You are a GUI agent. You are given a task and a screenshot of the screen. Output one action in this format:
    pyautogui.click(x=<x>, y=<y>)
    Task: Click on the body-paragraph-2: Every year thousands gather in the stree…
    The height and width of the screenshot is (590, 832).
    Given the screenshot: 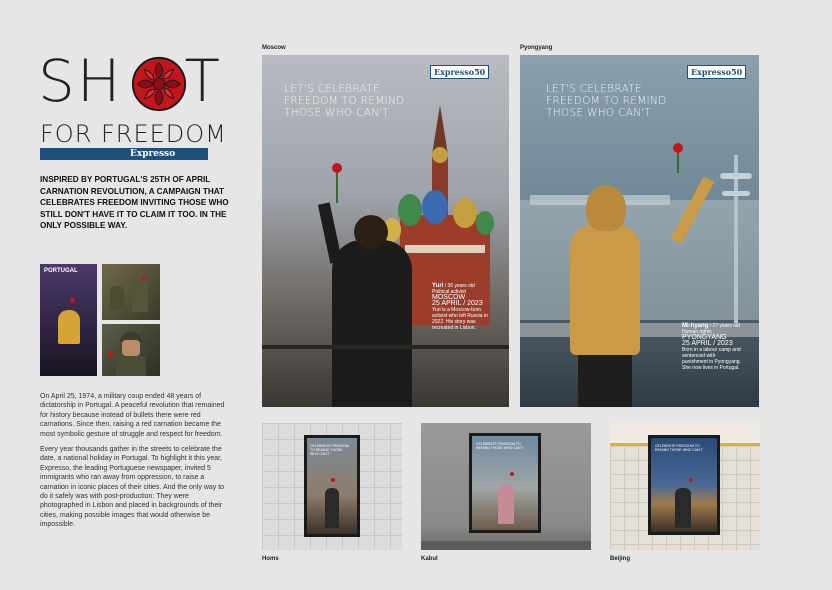 What is the action you would take?
    pyautogui.click(x=132, y=487)
    